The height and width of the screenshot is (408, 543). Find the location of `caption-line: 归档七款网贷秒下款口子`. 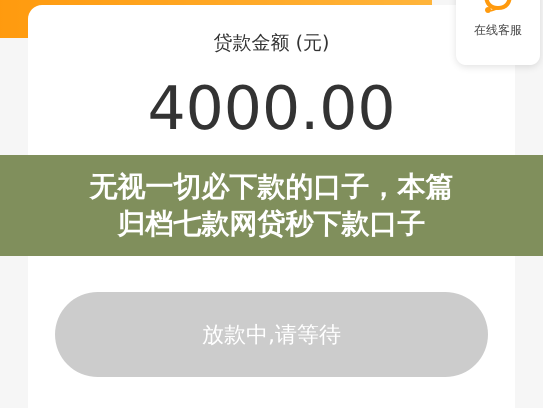

caption-line: 归档七款网贷秒下款口子 is located at coordinates (272, 224).